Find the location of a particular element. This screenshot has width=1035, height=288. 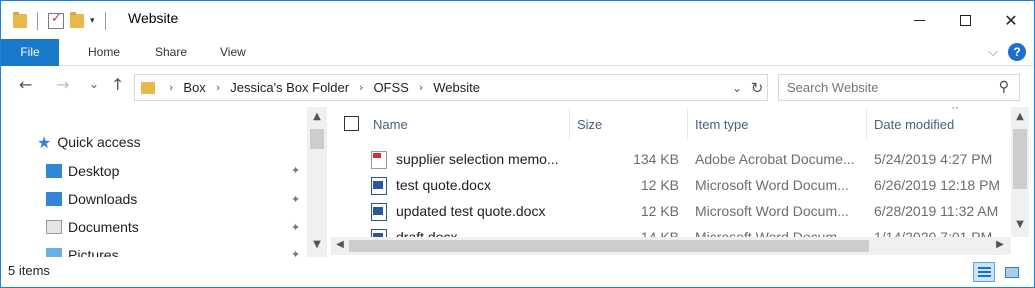

search-box: ⚲ is located at coordinates (899, 87).